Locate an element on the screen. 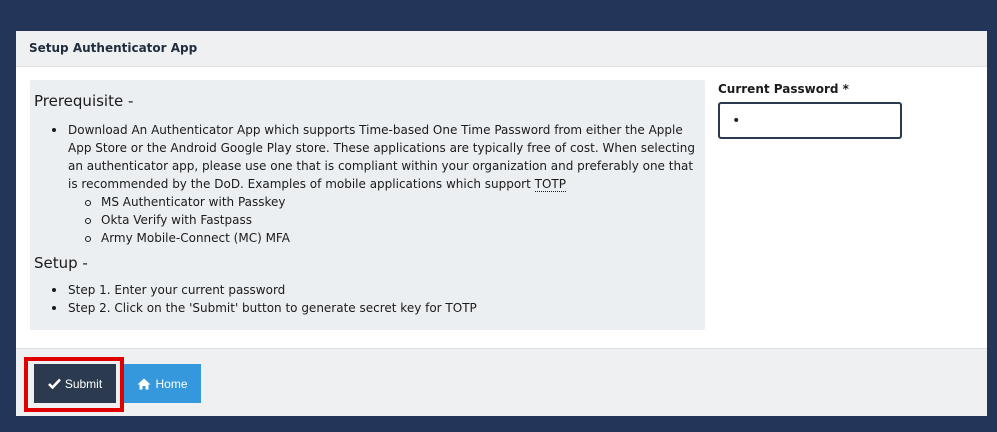 Image resolution: width=997 pixels, height=432 pixels. setup-heading: Setup - is located at coordinates (61, 263).